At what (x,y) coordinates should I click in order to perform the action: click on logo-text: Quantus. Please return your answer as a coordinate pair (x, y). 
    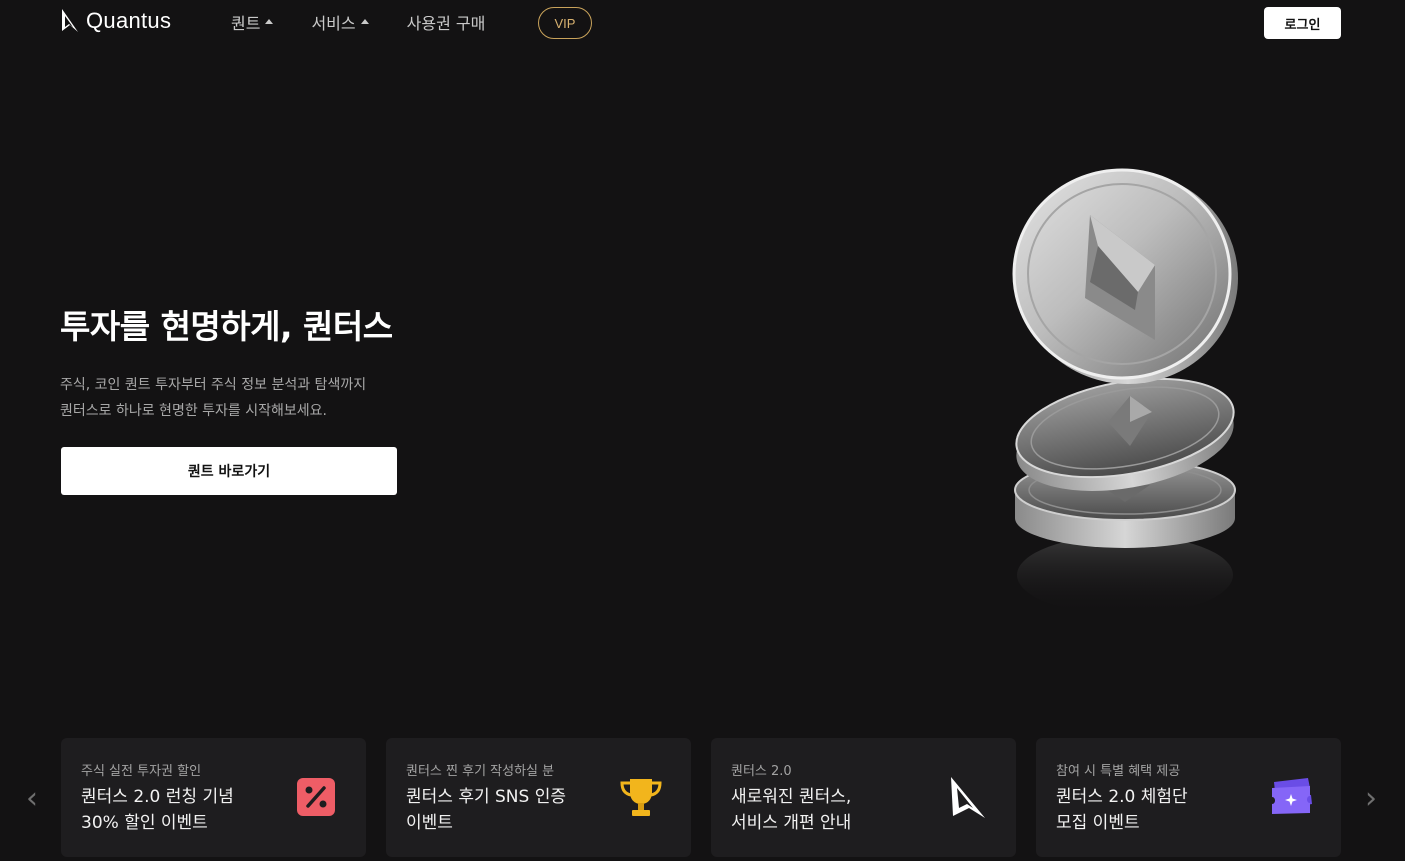
    Looking at the image, I should click on (129, 20).